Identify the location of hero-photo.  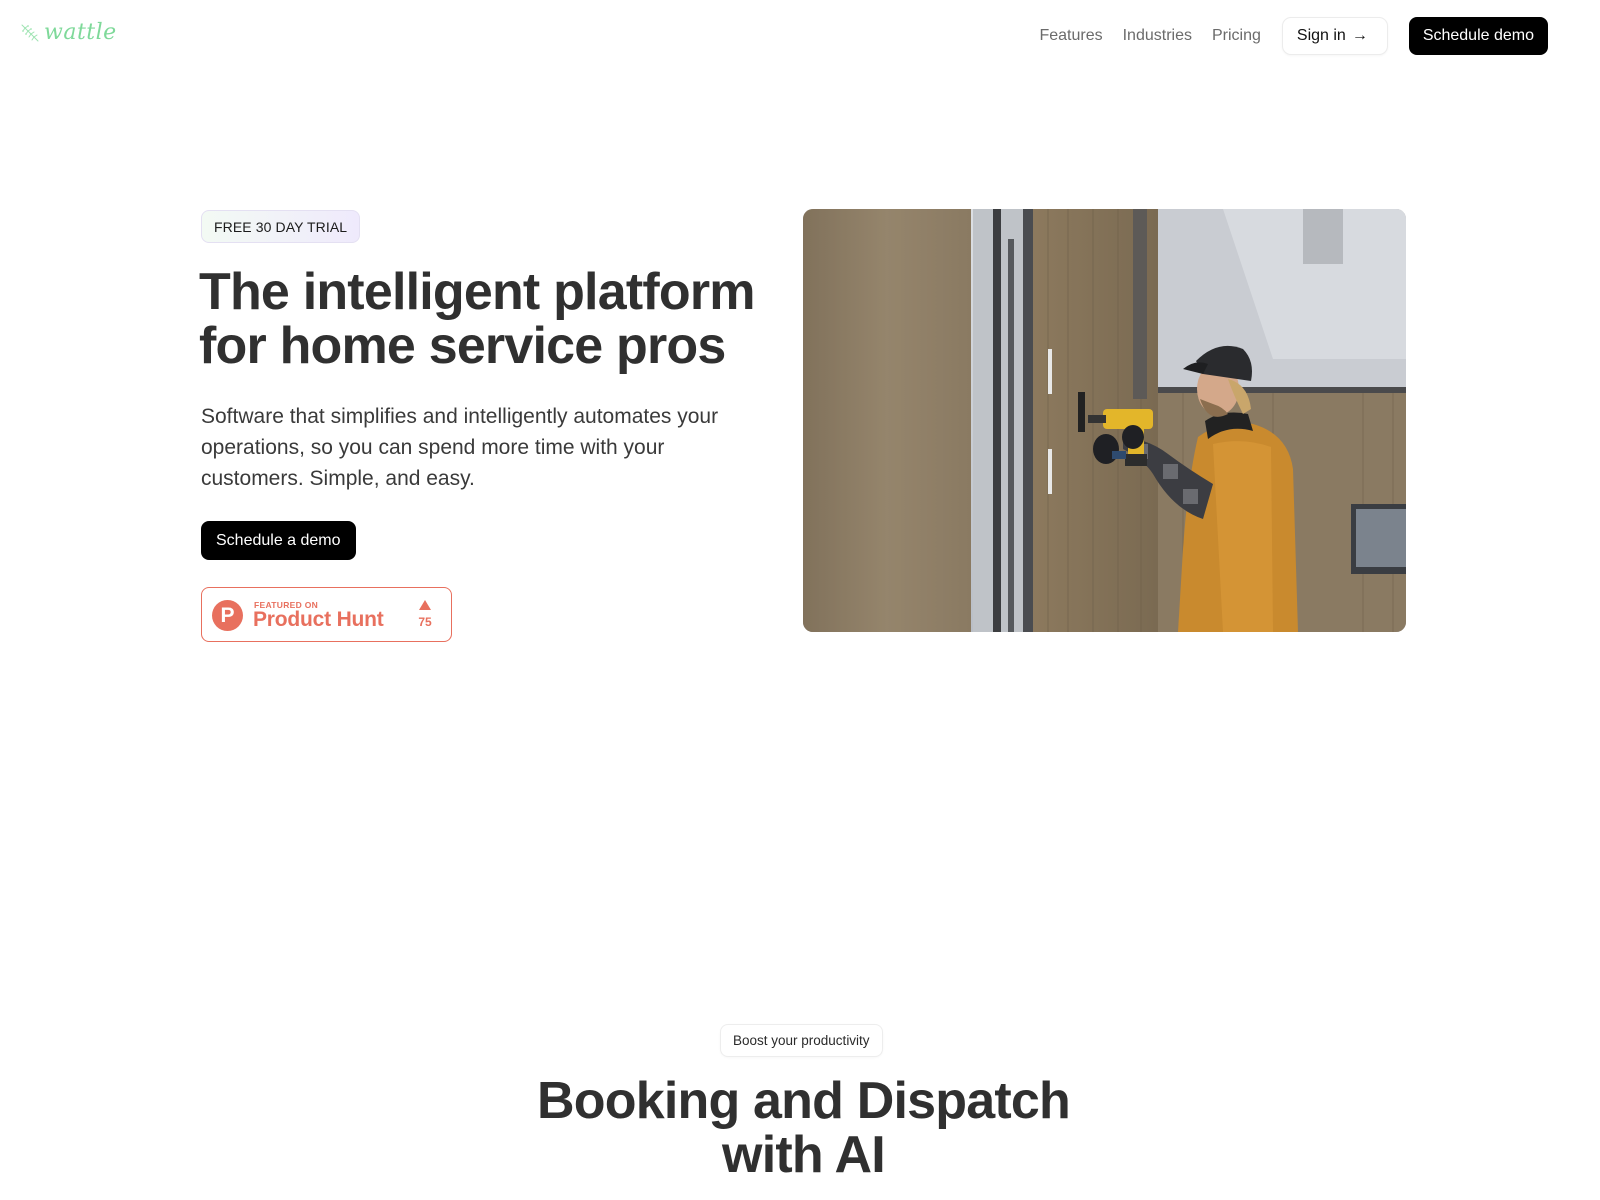
(1104, 420).